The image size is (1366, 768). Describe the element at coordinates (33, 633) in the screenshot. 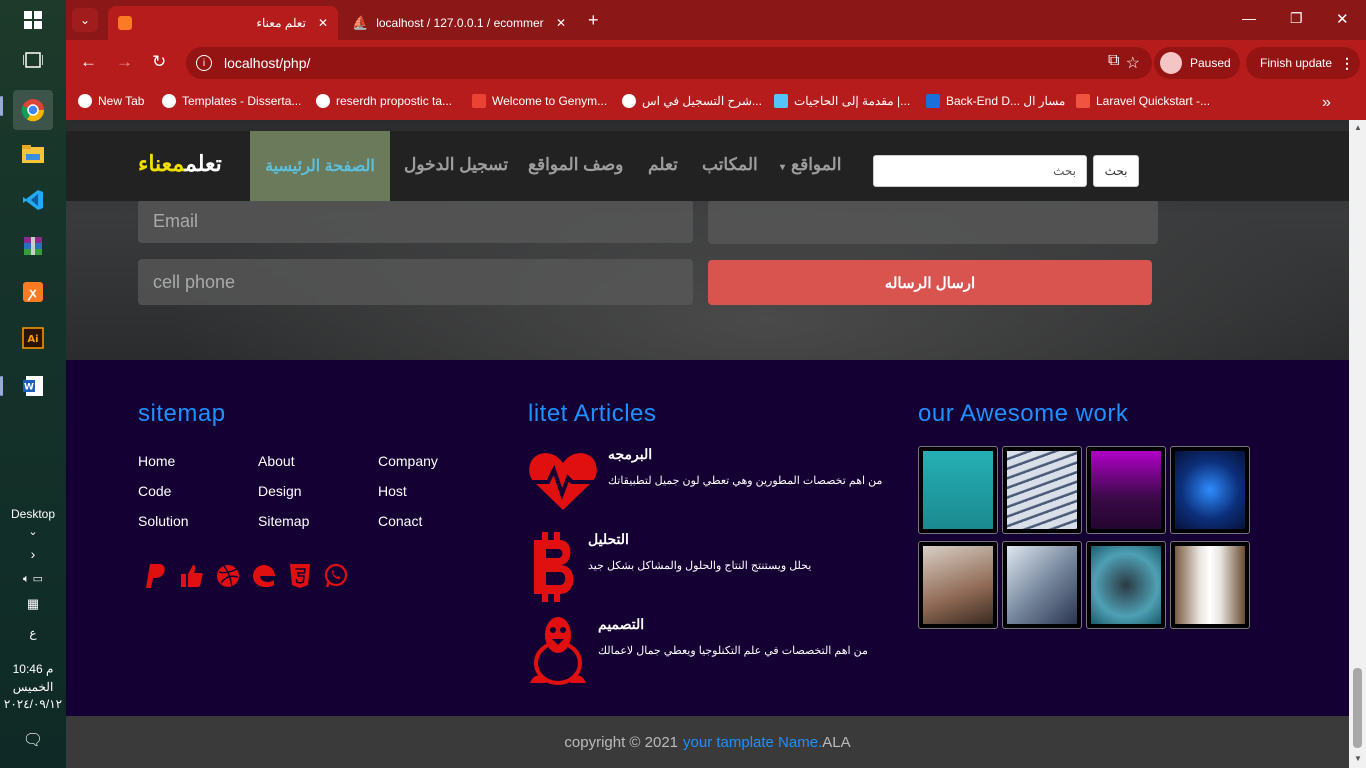

I see `language-indicator: ع` at that location.